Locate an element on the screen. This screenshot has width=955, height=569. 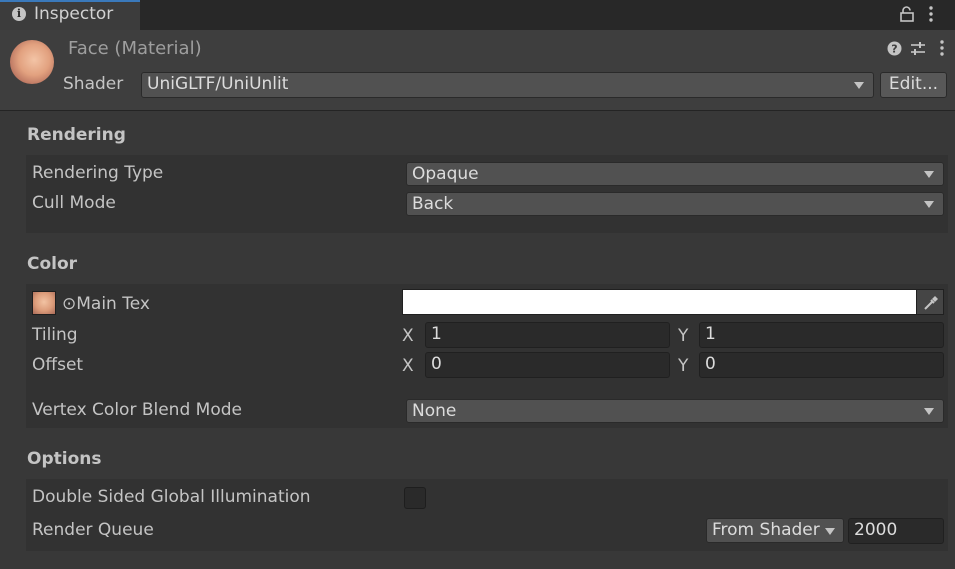
double-sided-gi-checkbox is located at coordinates (415, 498).